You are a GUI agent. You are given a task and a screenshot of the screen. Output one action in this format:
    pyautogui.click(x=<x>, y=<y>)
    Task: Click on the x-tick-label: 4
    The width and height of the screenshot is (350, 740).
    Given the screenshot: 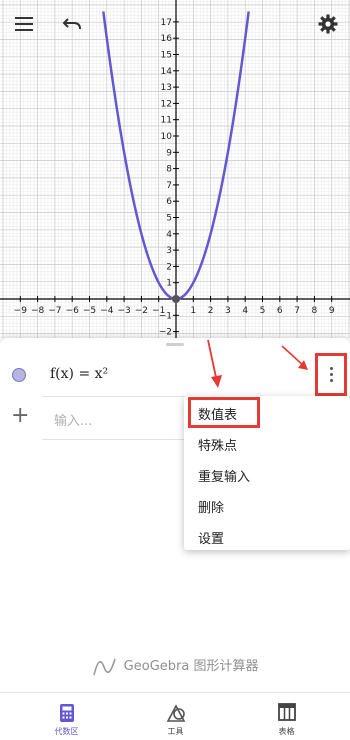 What is the action you would take?
    pyautogui.click(x=245, y=311)
    